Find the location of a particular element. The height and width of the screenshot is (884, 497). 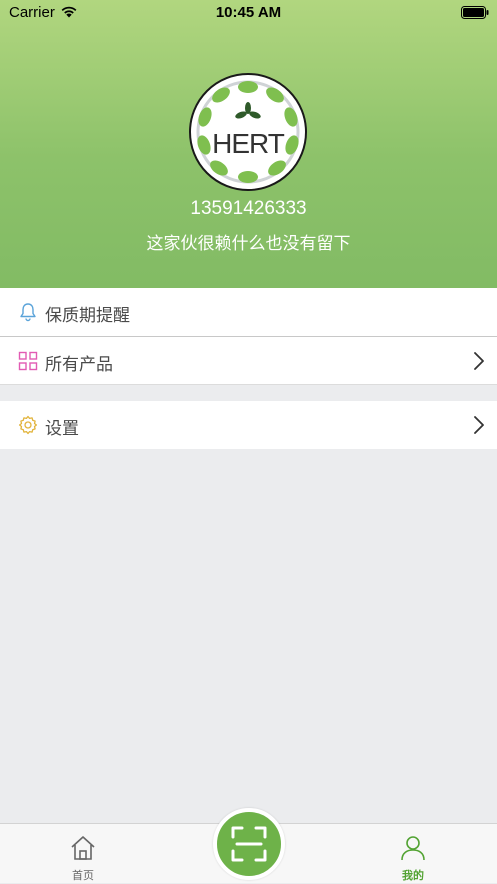

tab-mine-label: 我的 is located at coordinates (413, 875).